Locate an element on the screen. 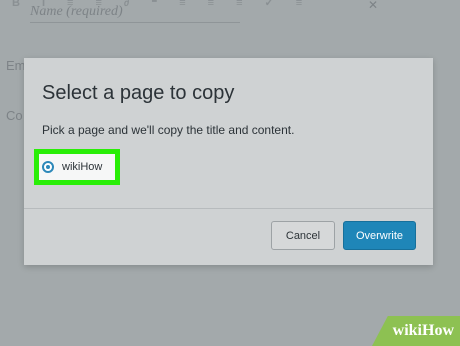 This screenshot has width=460, height=346. align-left-icon: ≡ is located at coordinates (182, 4).